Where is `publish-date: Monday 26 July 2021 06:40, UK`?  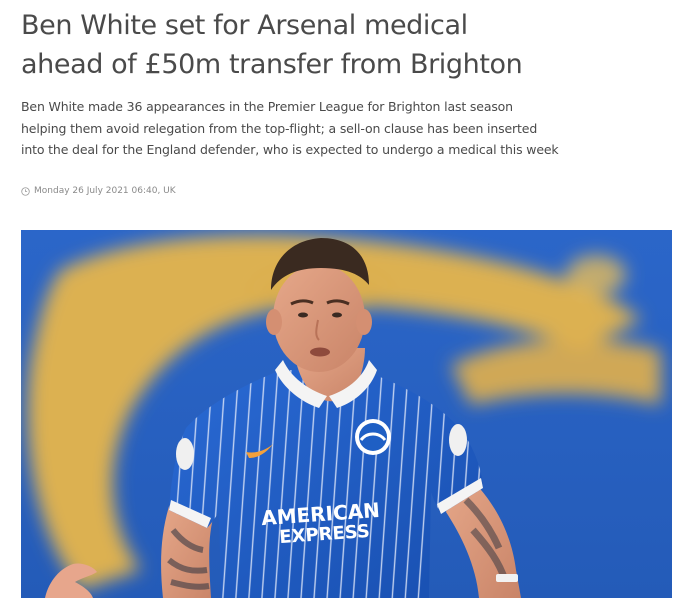 publish-date: Monday 26 July 2021 06:40, UK is located at coordinates (105, 191).